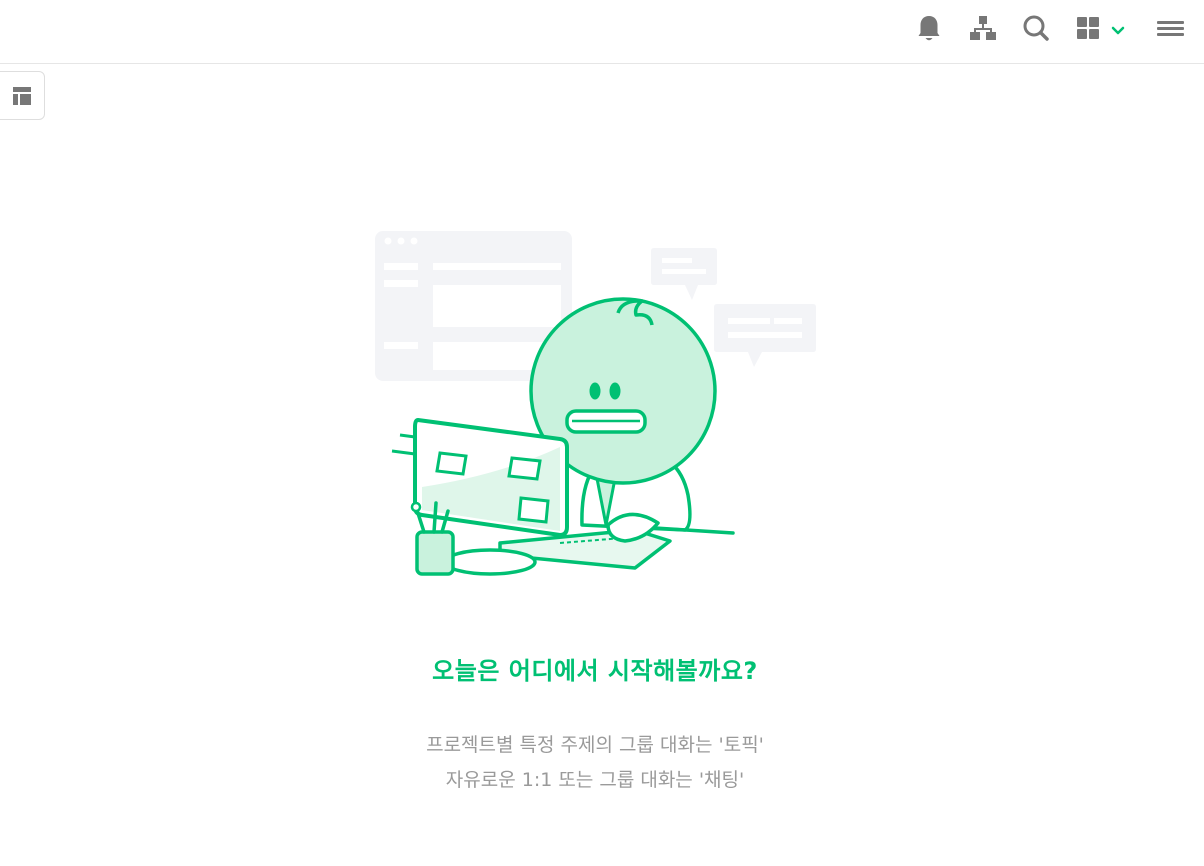  Describe the element at coordinates (1036, 28) in the screenshot. I see `search-icon` at that location.